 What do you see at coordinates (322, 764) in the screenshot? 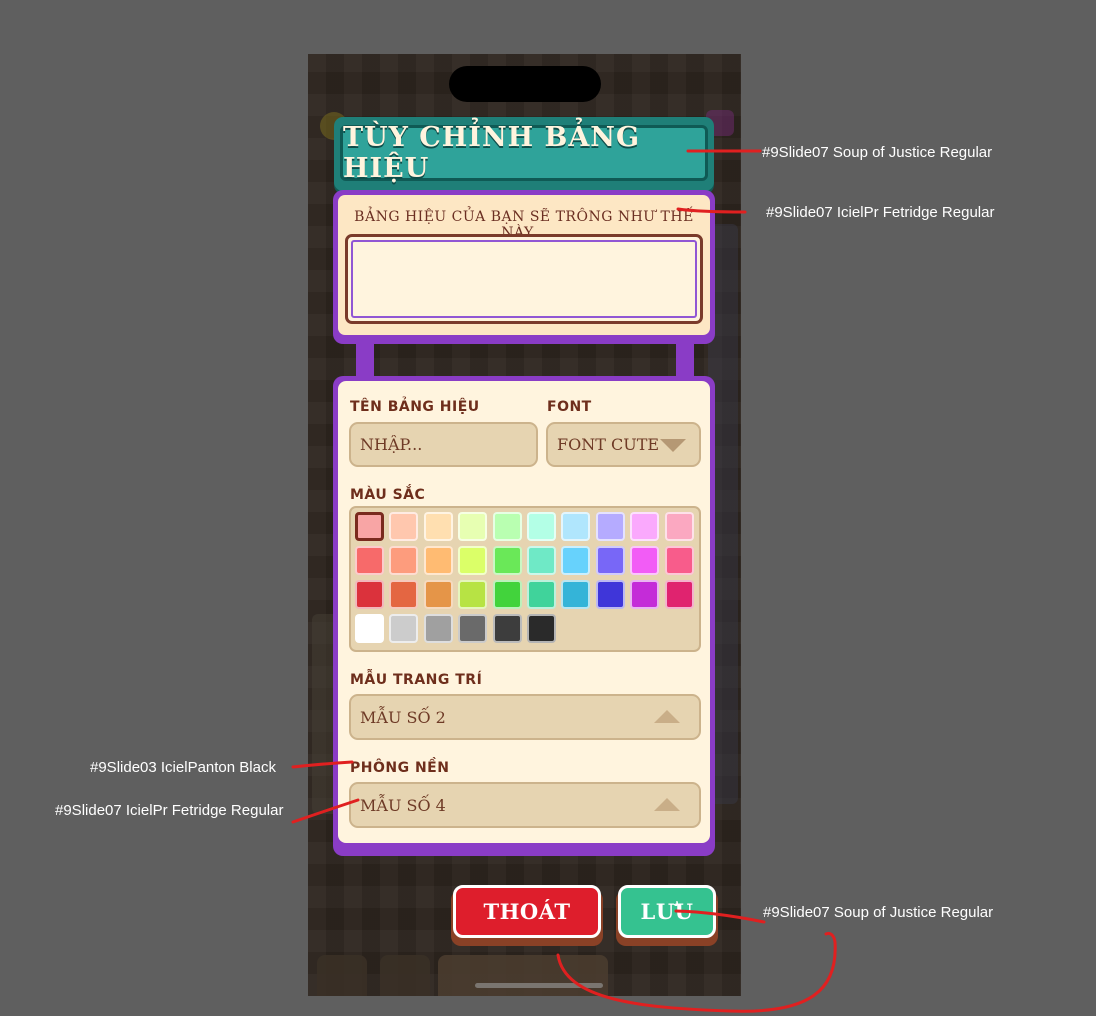
I see `label-annotation-stroke` at bounding box center [322, 764].